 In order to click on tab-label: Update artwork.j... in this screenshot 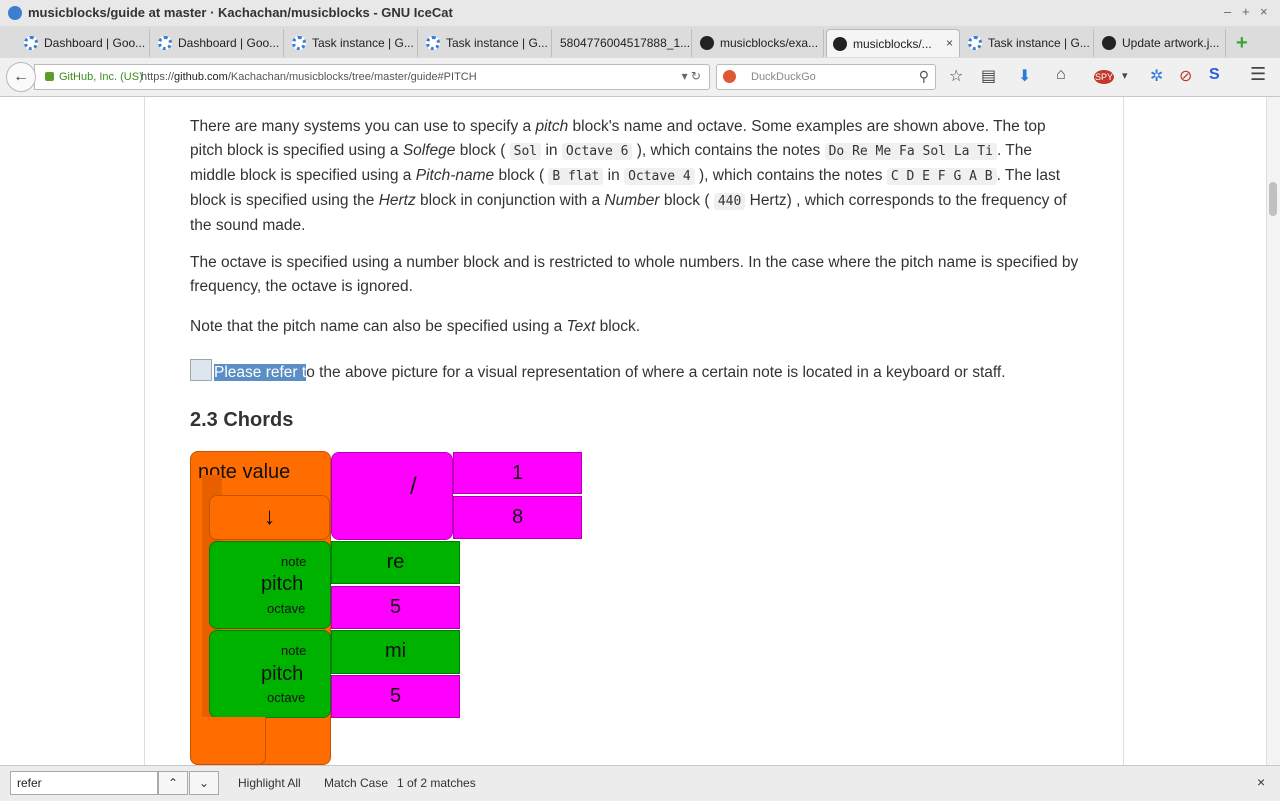, I will do `click(1171, 43)`.